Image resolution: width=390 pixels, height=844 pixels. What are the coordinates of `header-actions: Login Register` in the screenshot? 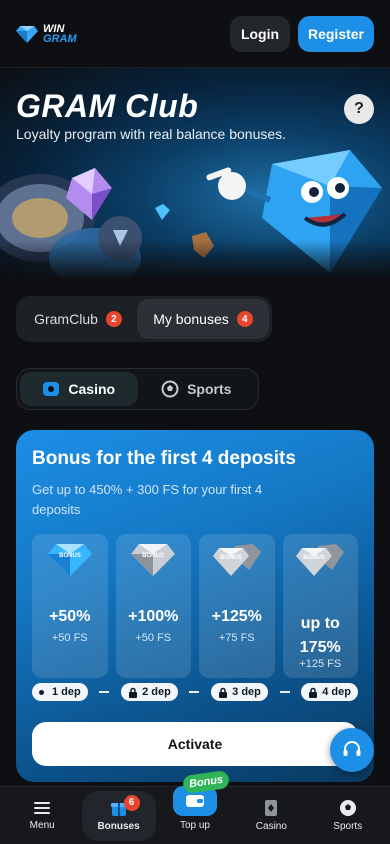 It's located at (302, 33).